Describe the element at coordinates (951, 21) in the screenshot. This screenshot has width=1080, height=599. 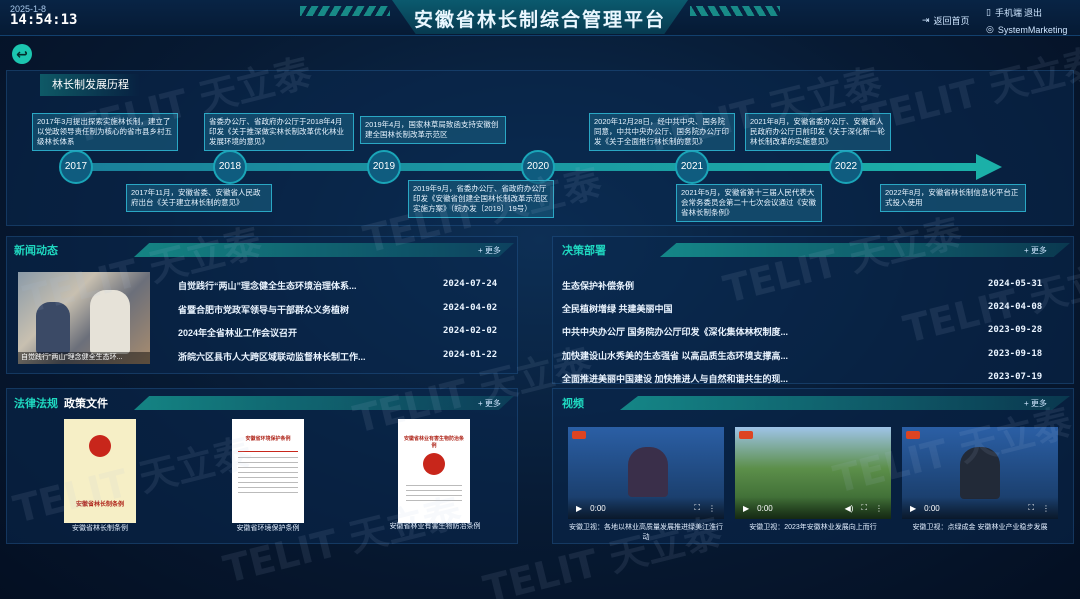
I see `return-home-label: 返回首页` at that location.